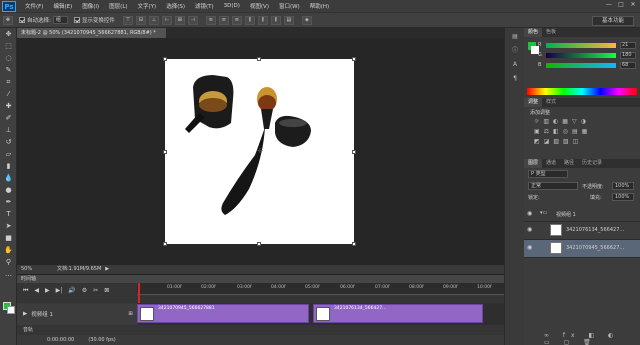  What do you see at coordinates (34, 6) in the screenshot?
I see `menu-file: 文件(F)` at bounding box center [34, 6].